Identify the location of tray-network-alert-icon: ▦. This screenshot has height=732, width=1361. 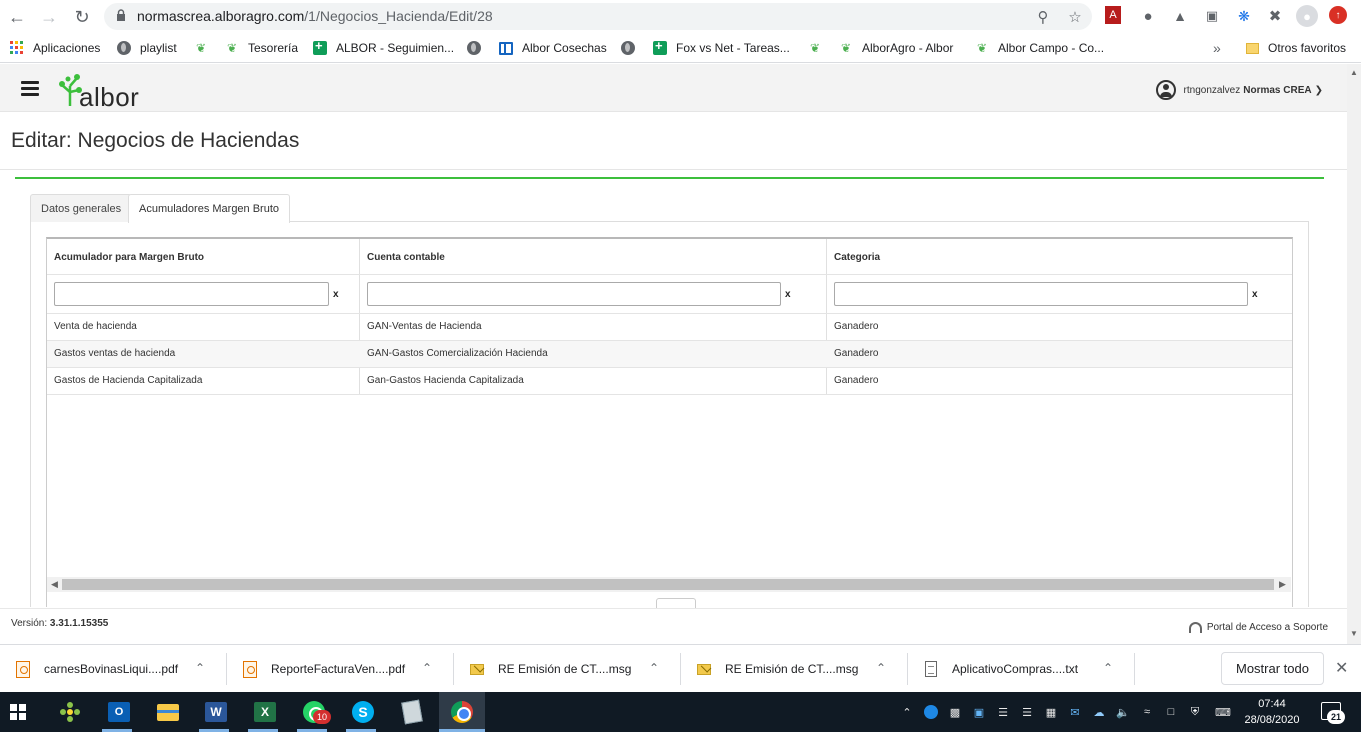
(1051, 712).